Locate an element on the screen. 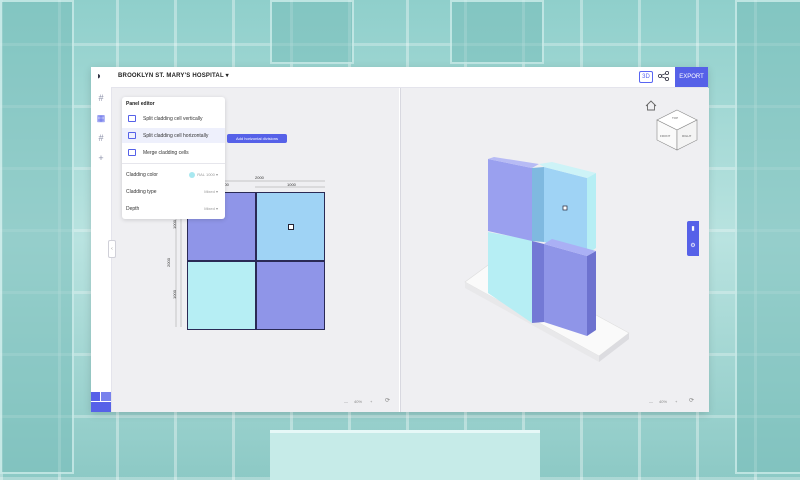 The image size is (800, 480). panel-editor-title: Panel editor is located at coordinates (140, 104).